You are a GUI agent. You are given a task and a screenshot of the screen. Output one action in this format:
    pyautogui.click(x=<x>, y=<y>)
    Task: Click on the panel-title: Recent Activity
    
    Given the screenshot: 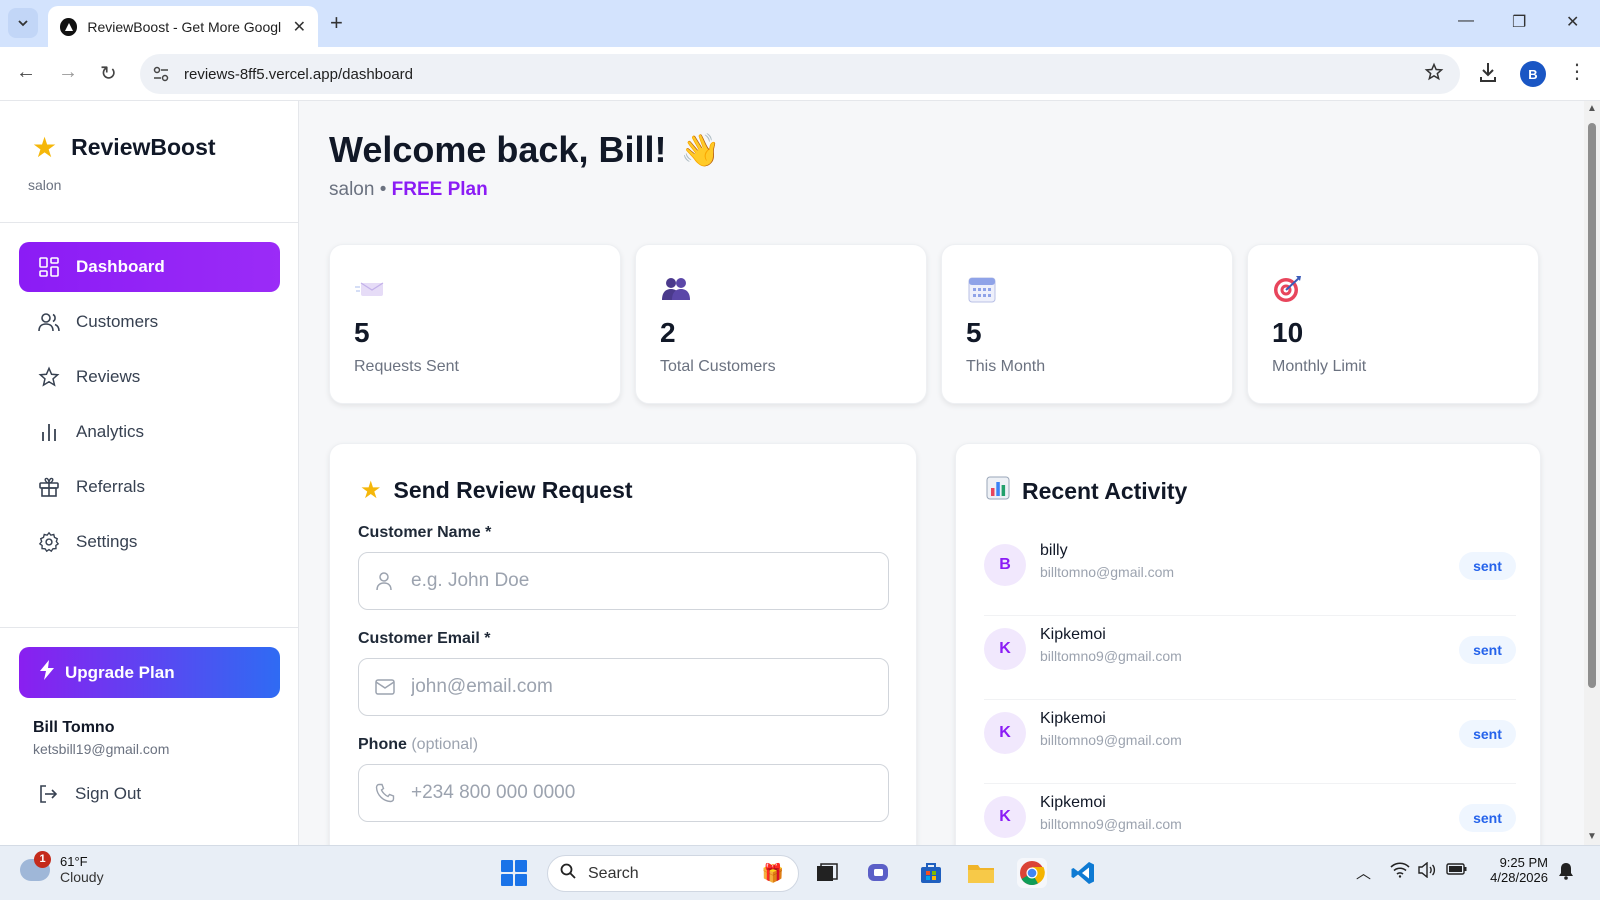 What is the action you would take?
    pyautogui.click(x=1086, y=491)
    